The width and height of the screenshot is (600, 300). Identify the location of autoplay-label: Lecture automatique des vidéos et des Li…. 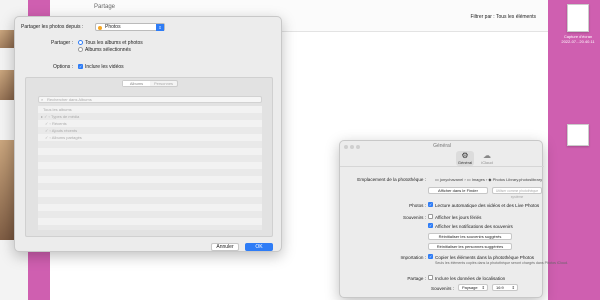
(487, 205).